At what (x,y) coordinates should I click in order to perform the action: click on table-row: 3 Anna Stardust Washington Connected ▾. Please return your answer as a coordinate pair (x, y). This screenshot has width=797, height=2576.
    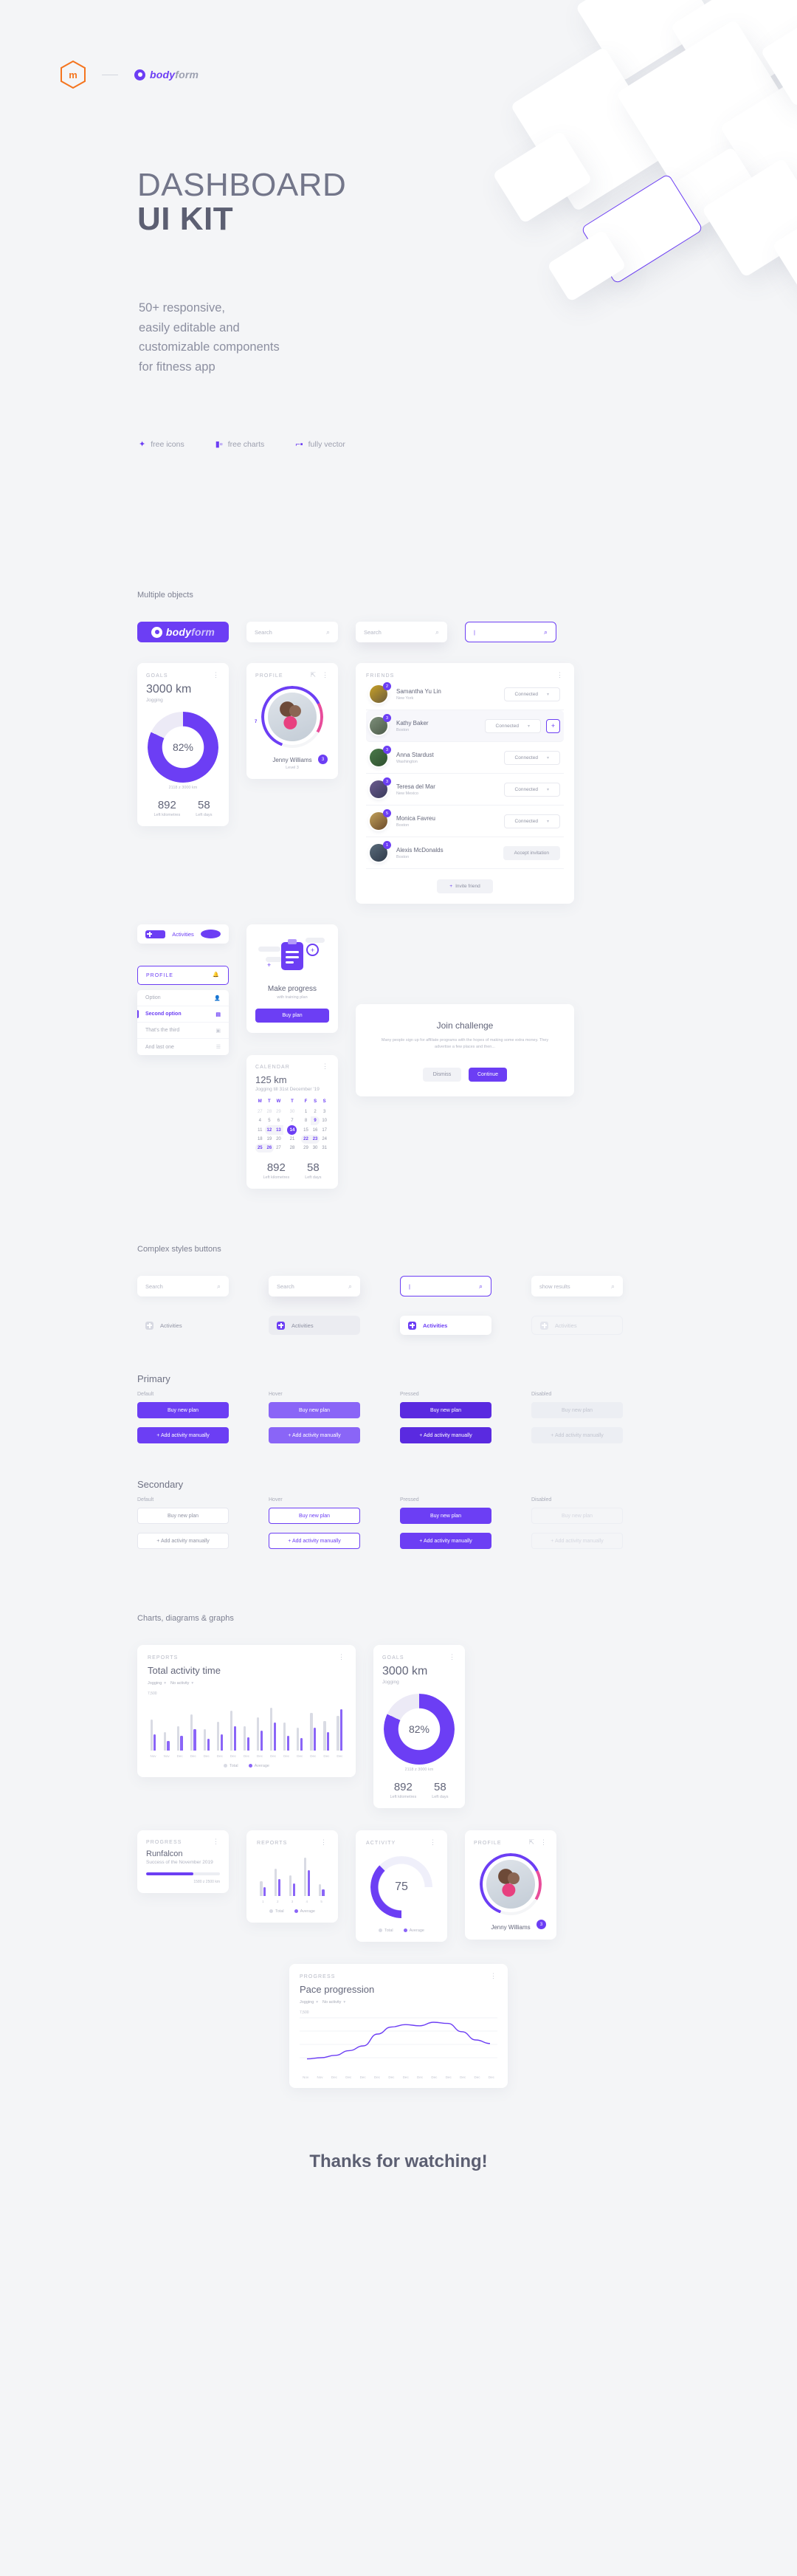
    Looking at the image, I should click on (465, 758).